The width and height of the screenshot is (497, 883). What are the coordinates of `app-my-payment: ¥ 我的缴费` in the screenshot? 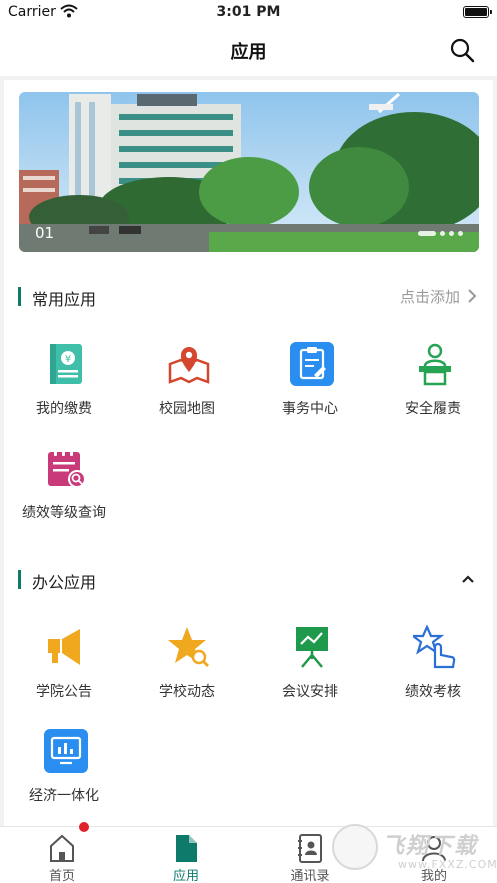 It's located at (64, 382).